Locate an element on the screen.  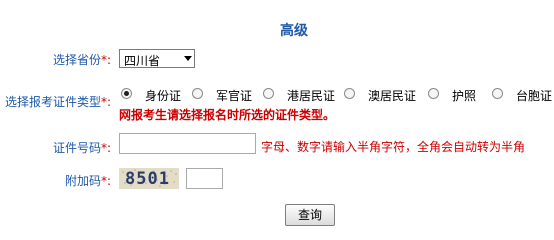
captcha-label: 附加码*: is located at coordinates (87, 181).